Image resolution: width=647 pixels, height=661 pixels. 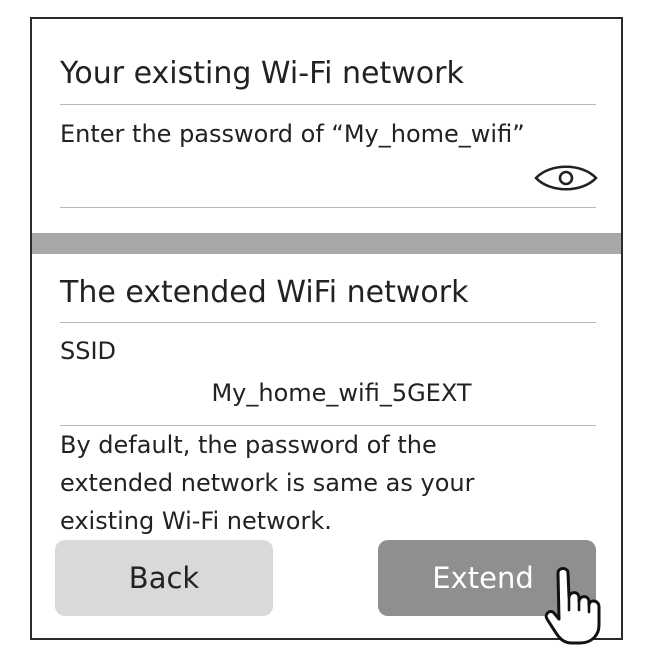 I want to click on eye-icon, so click(x=566, y=178).